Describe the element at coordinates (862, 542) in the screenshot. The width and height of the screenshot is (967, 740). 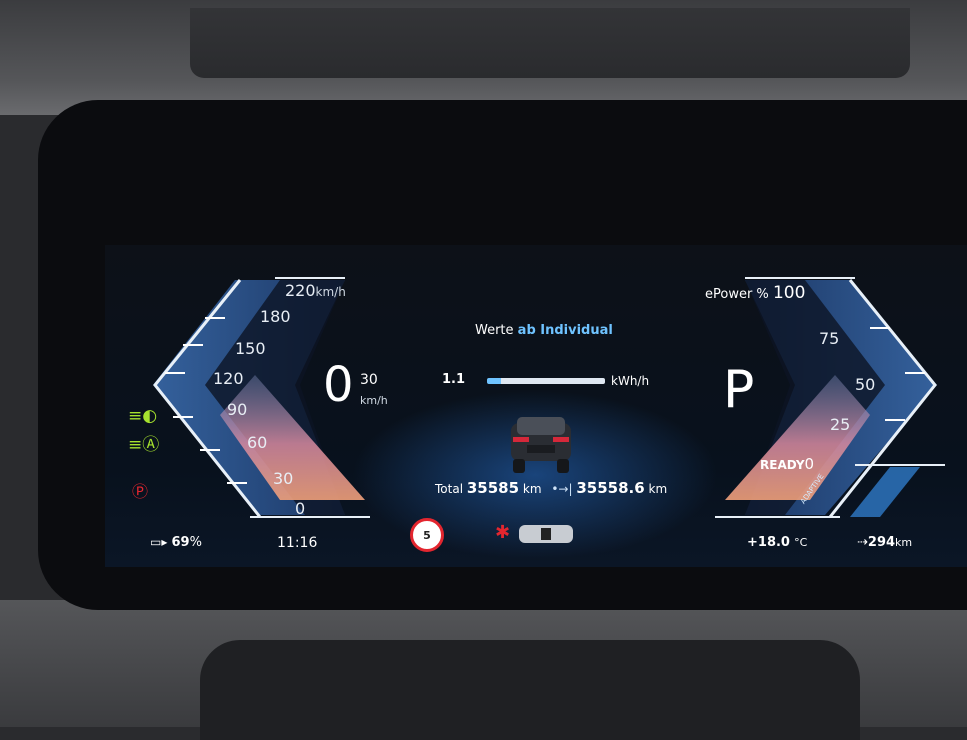
I see `range-icon: ⇢` at that location.